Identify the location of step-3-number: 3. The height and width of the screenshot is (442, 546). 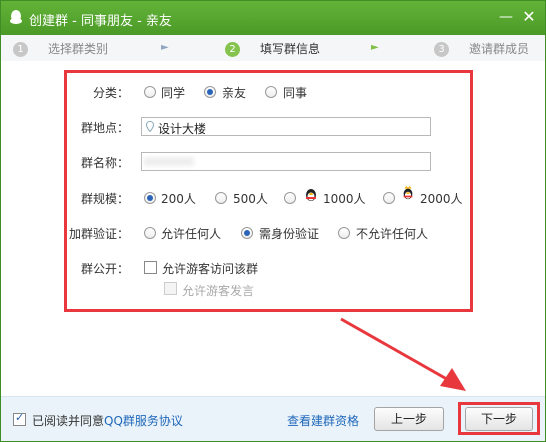
(441, 49).